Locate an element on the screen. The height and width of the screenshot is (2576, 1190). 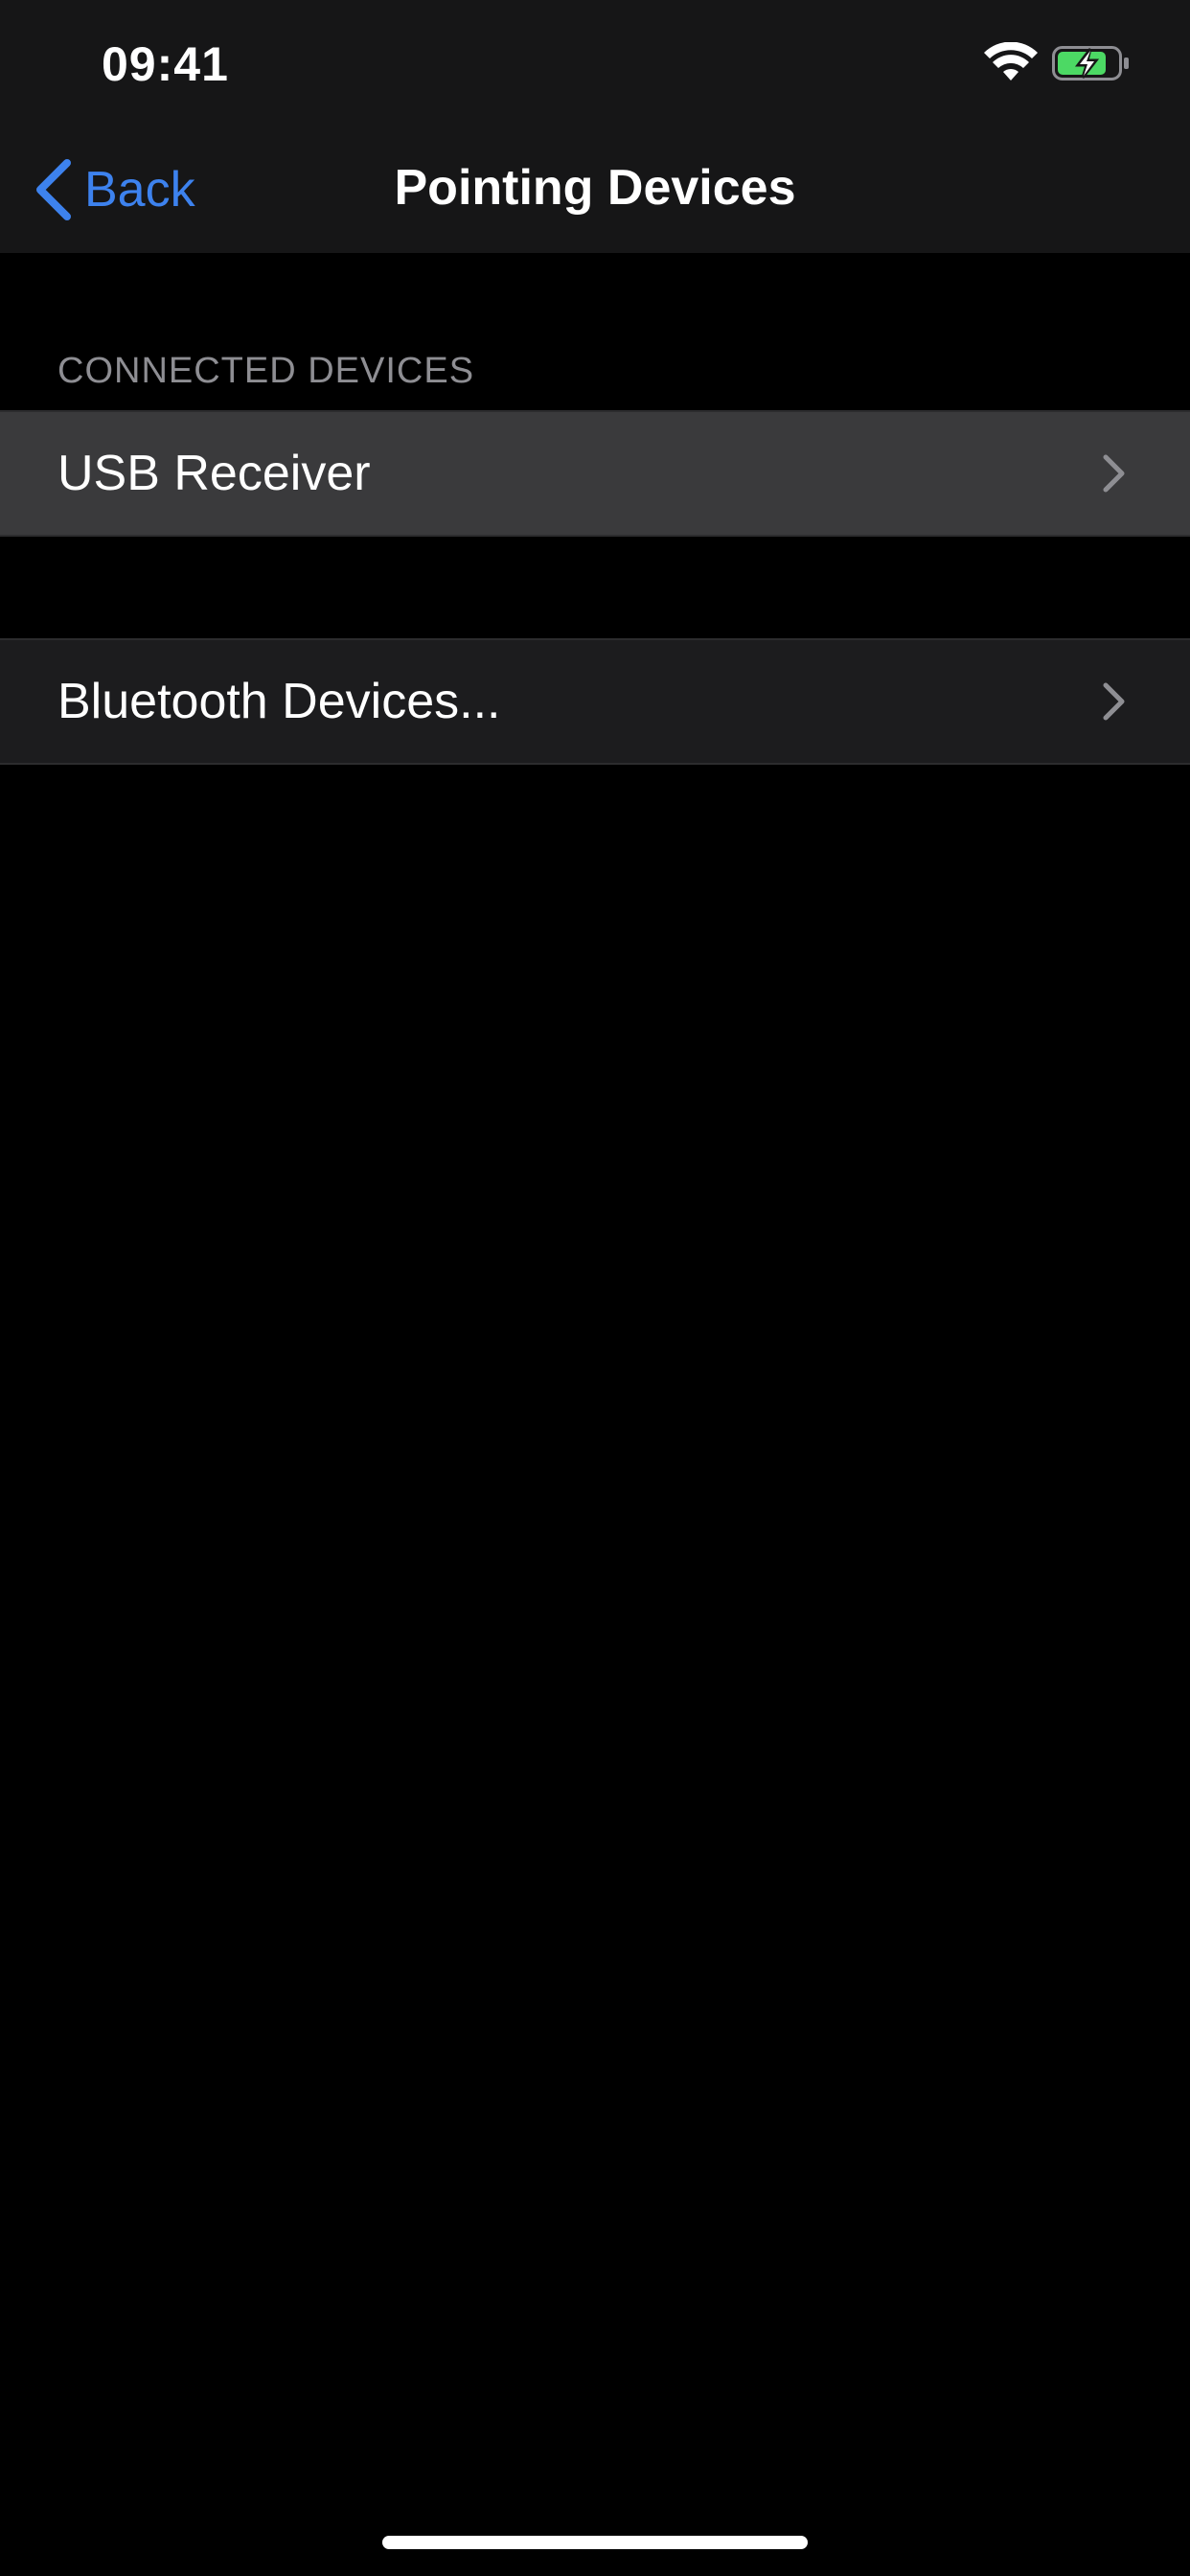
list-item-usb-receiver: USB Receiver is located at coordinates (595, 473).